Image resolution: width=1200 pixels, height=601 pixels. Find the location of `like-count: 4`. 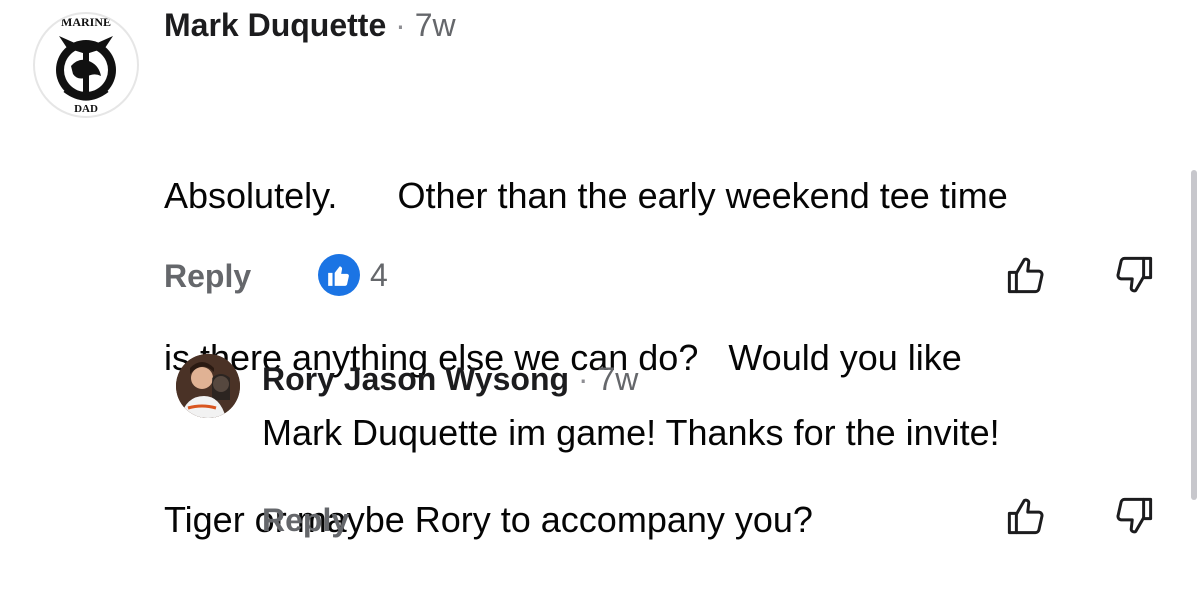

like-count: 4 is located at coordinates (379, 274).